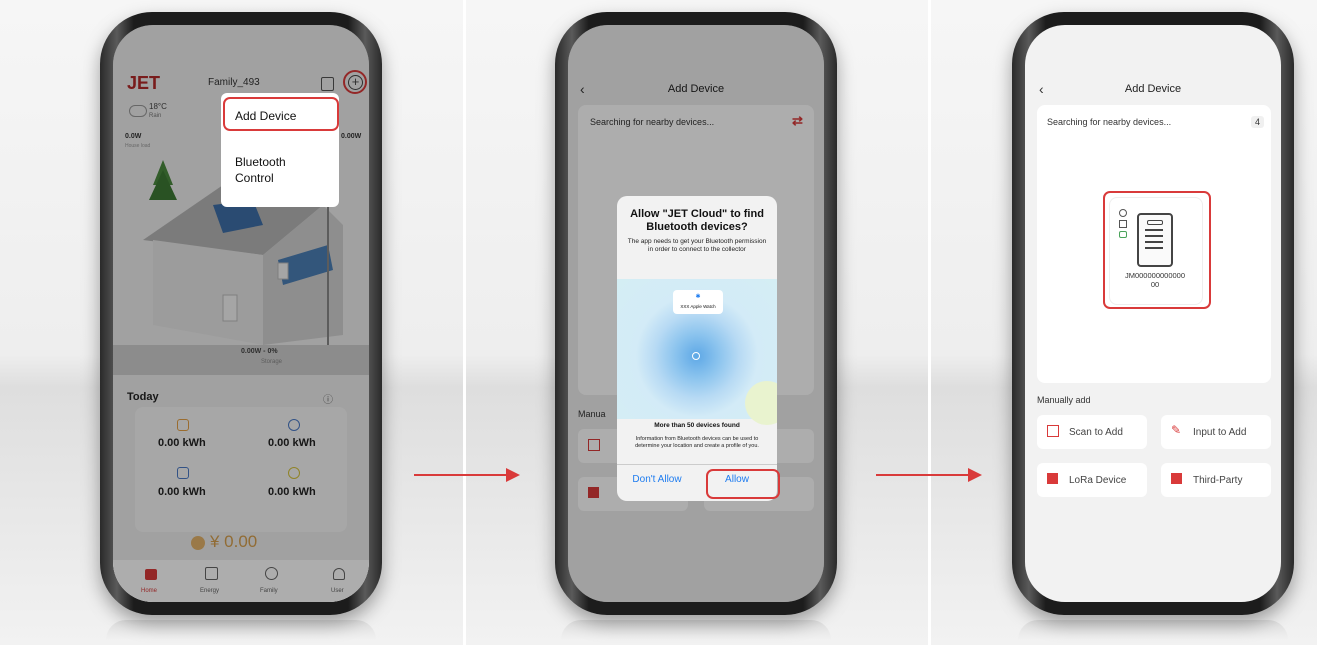  Describe the element at coordinates (697, 425) in the screenshot. I see `devices-found: More than 50 devices found` at that location.